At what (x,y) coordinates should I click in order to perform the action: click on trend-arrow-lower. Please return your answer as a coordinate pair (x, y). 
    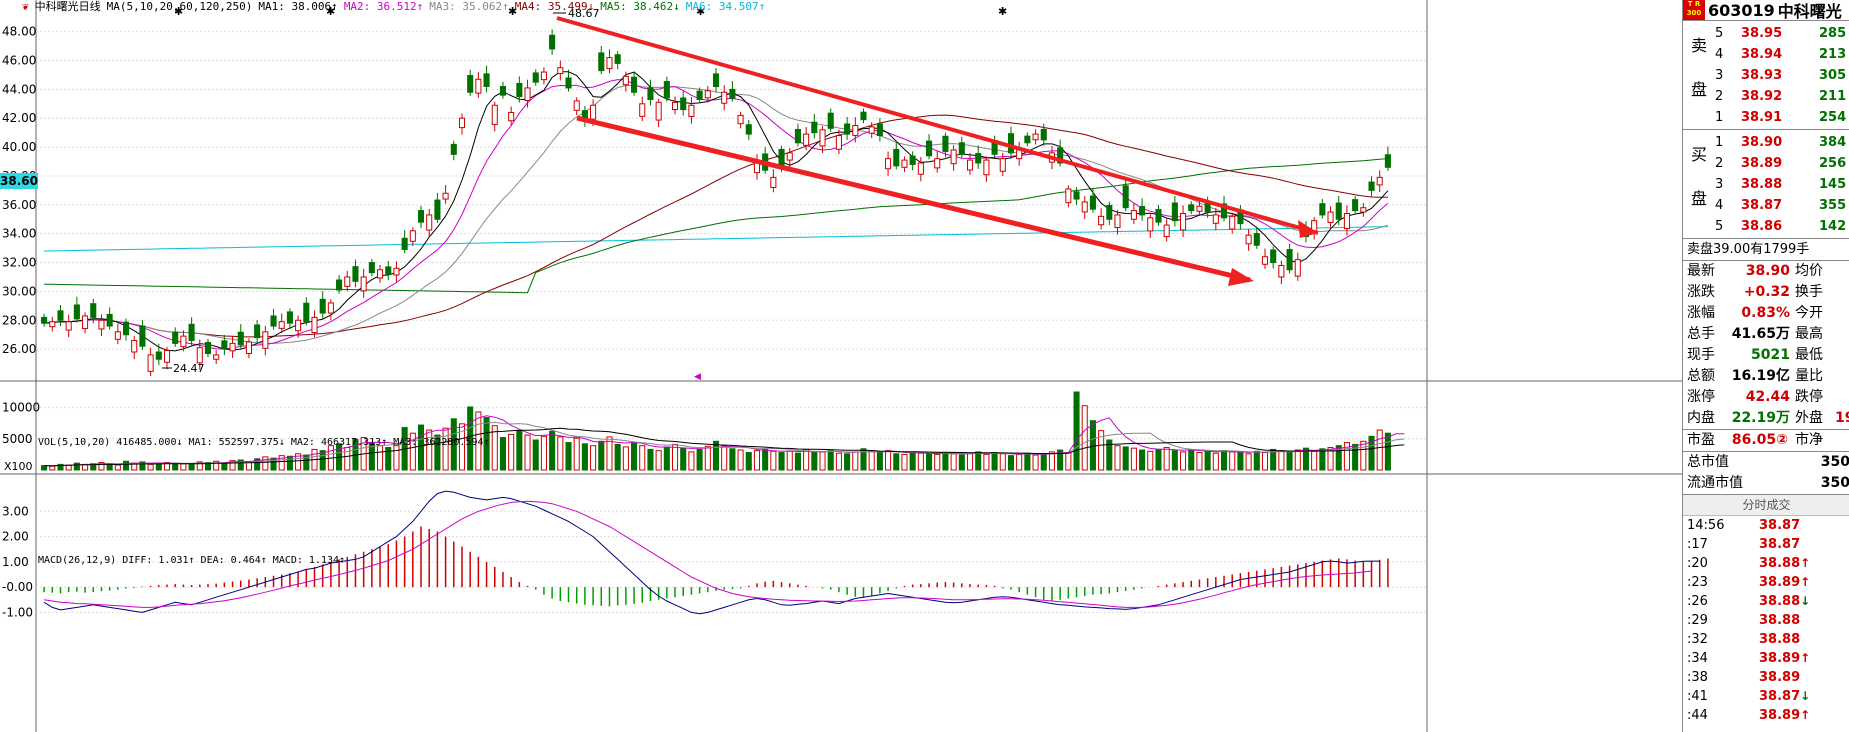
    Looking at the image, I should click on (1241, 277).